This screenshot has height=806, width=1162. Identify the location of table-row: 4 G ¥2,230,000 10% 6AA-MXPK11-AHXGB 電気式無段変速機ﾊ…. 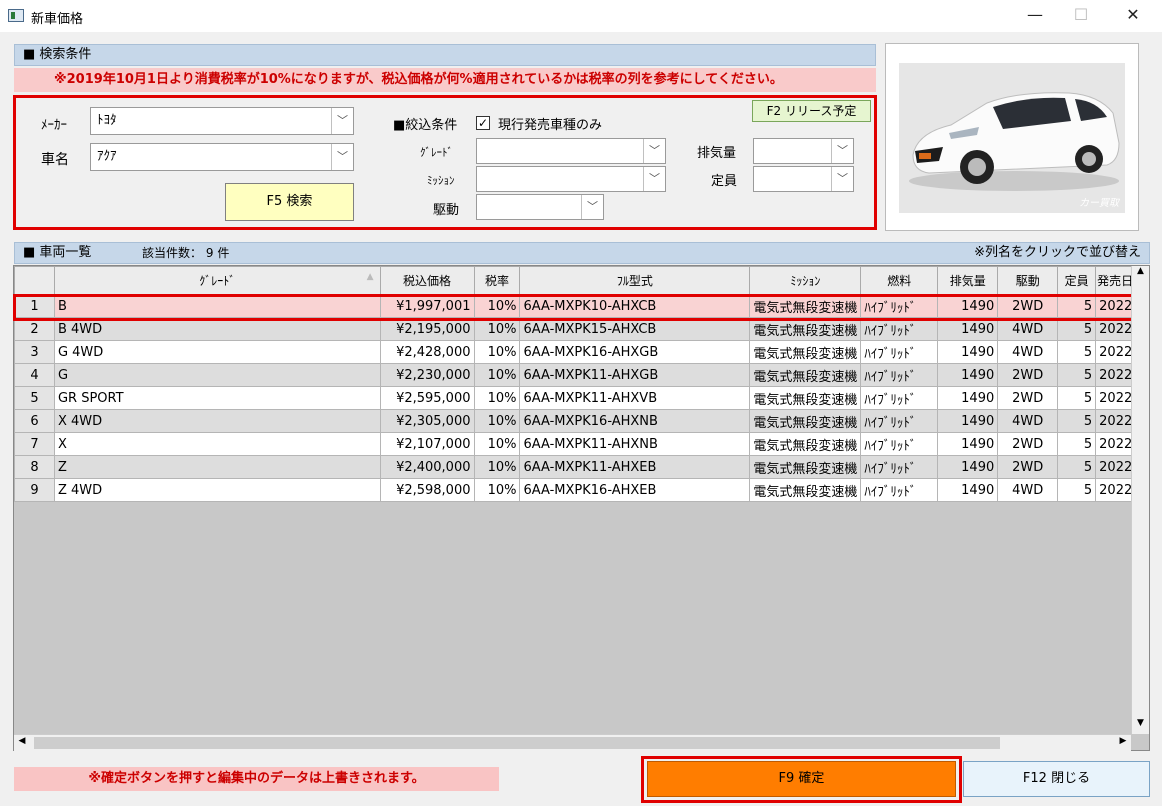
(581, 375).